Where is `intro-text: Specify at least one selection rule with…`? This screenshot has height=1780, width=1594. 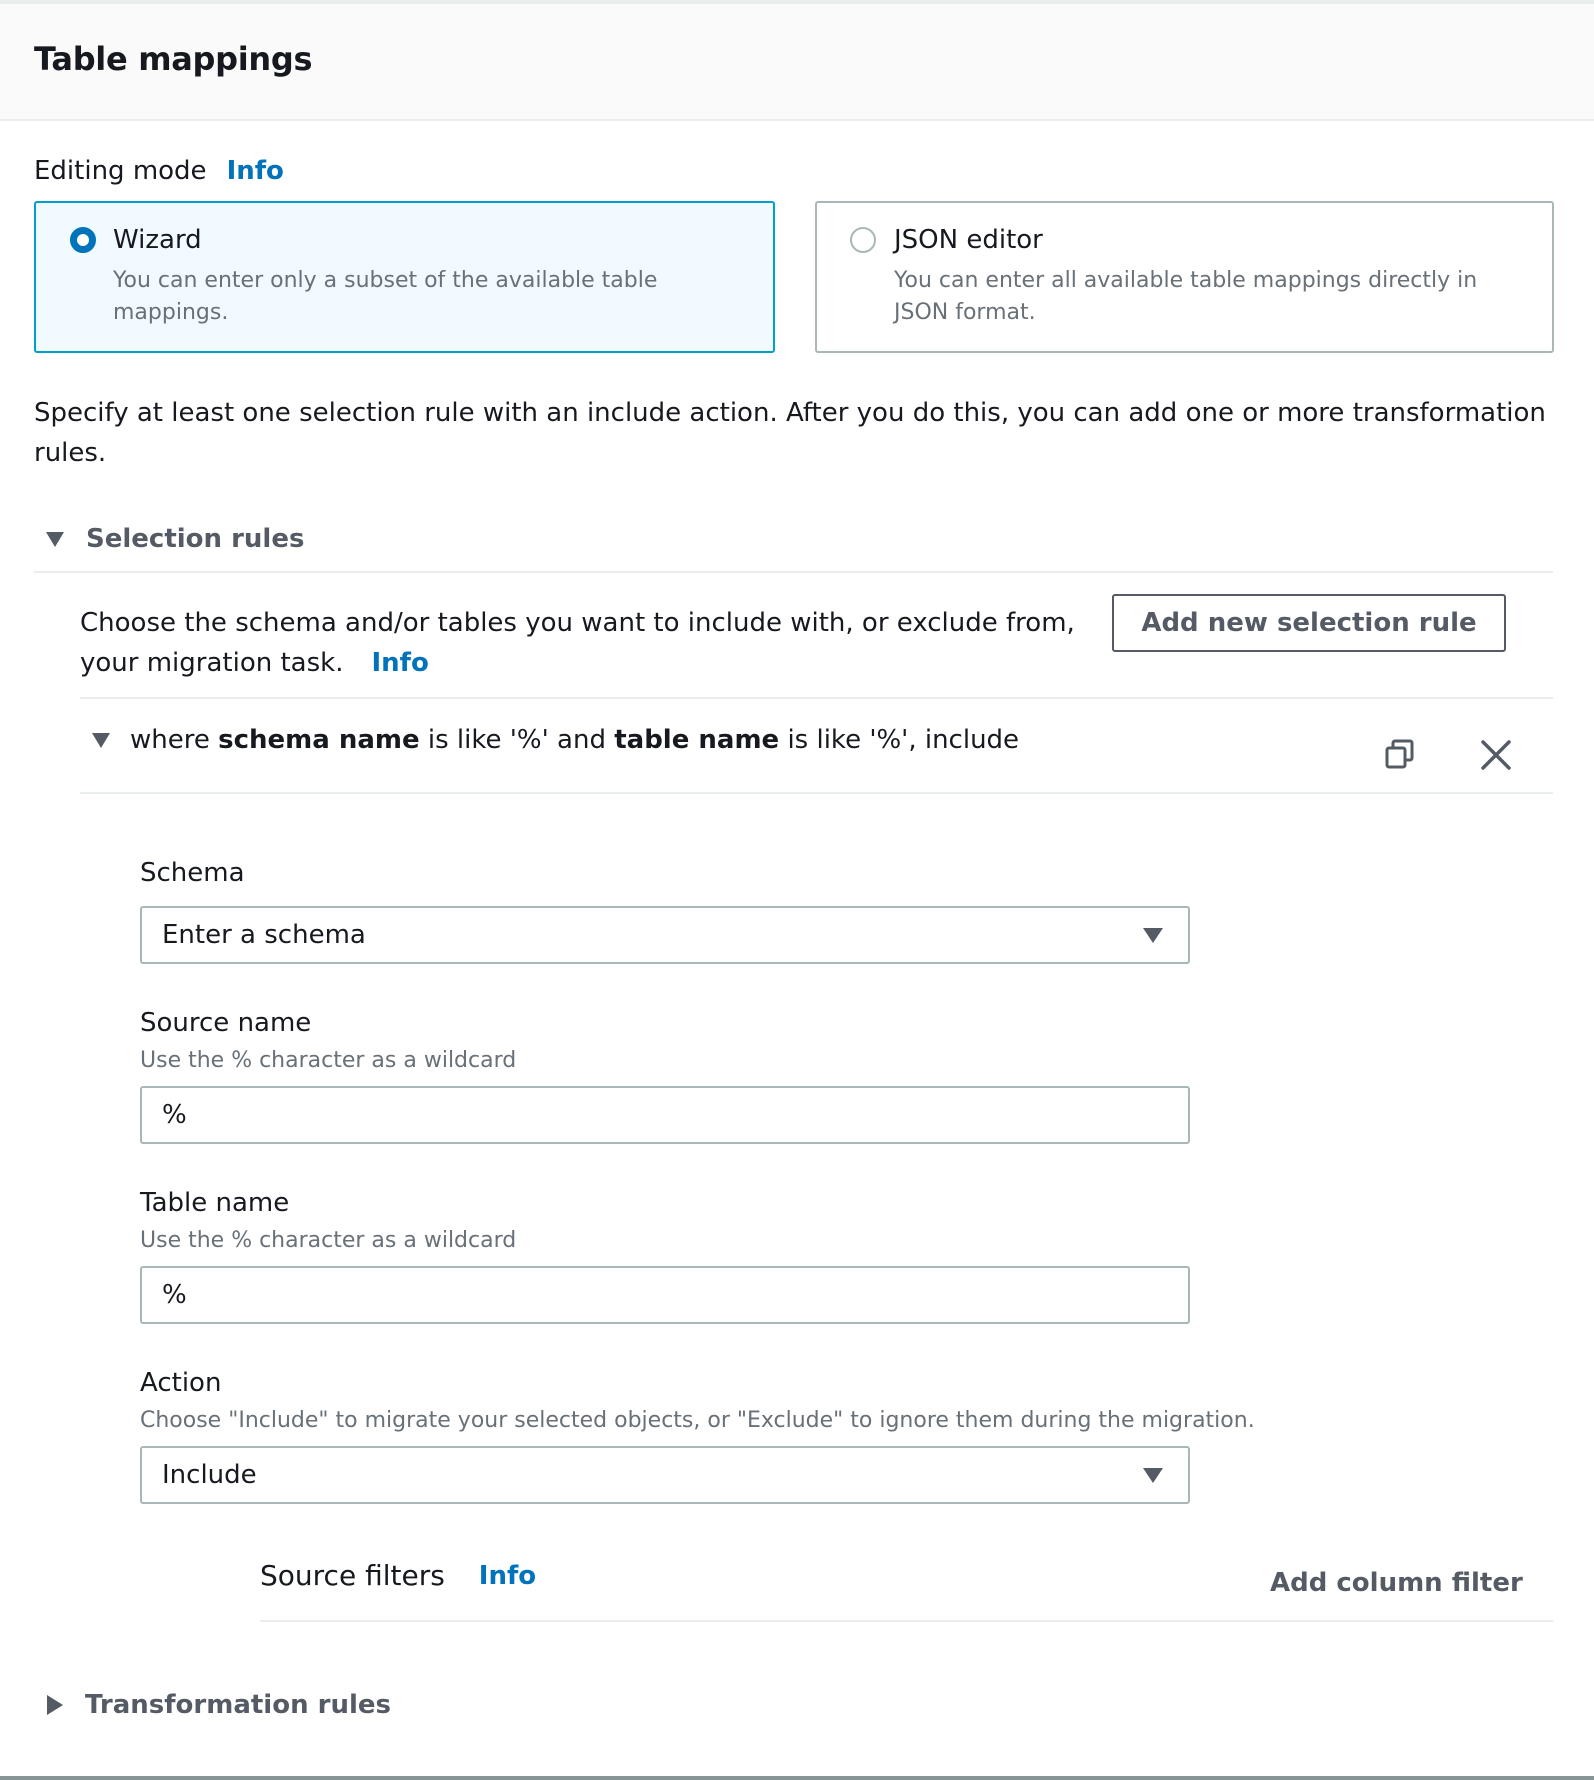
intro-text: Specify at least one selection rule with… is located at coordinates (790, 433).